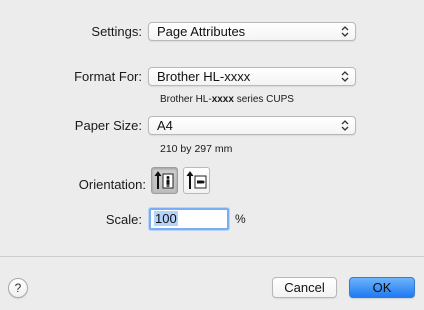 This screenshot has height=310, width=424. I want to click on paper-size-value: A4, so click(165, 125).